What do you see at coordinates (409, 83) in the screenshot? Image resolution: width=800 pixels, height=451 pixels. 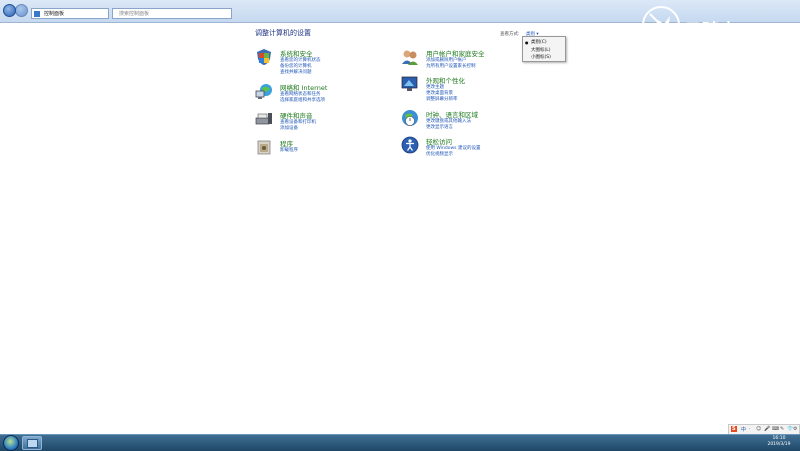 I see `appearance-icon` at bounding box center [409, 83].